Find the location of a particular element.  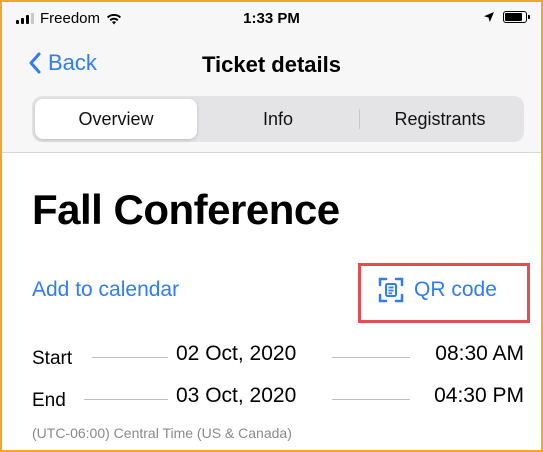

event-title: Fall Conference is located at coordinates (186, 209).